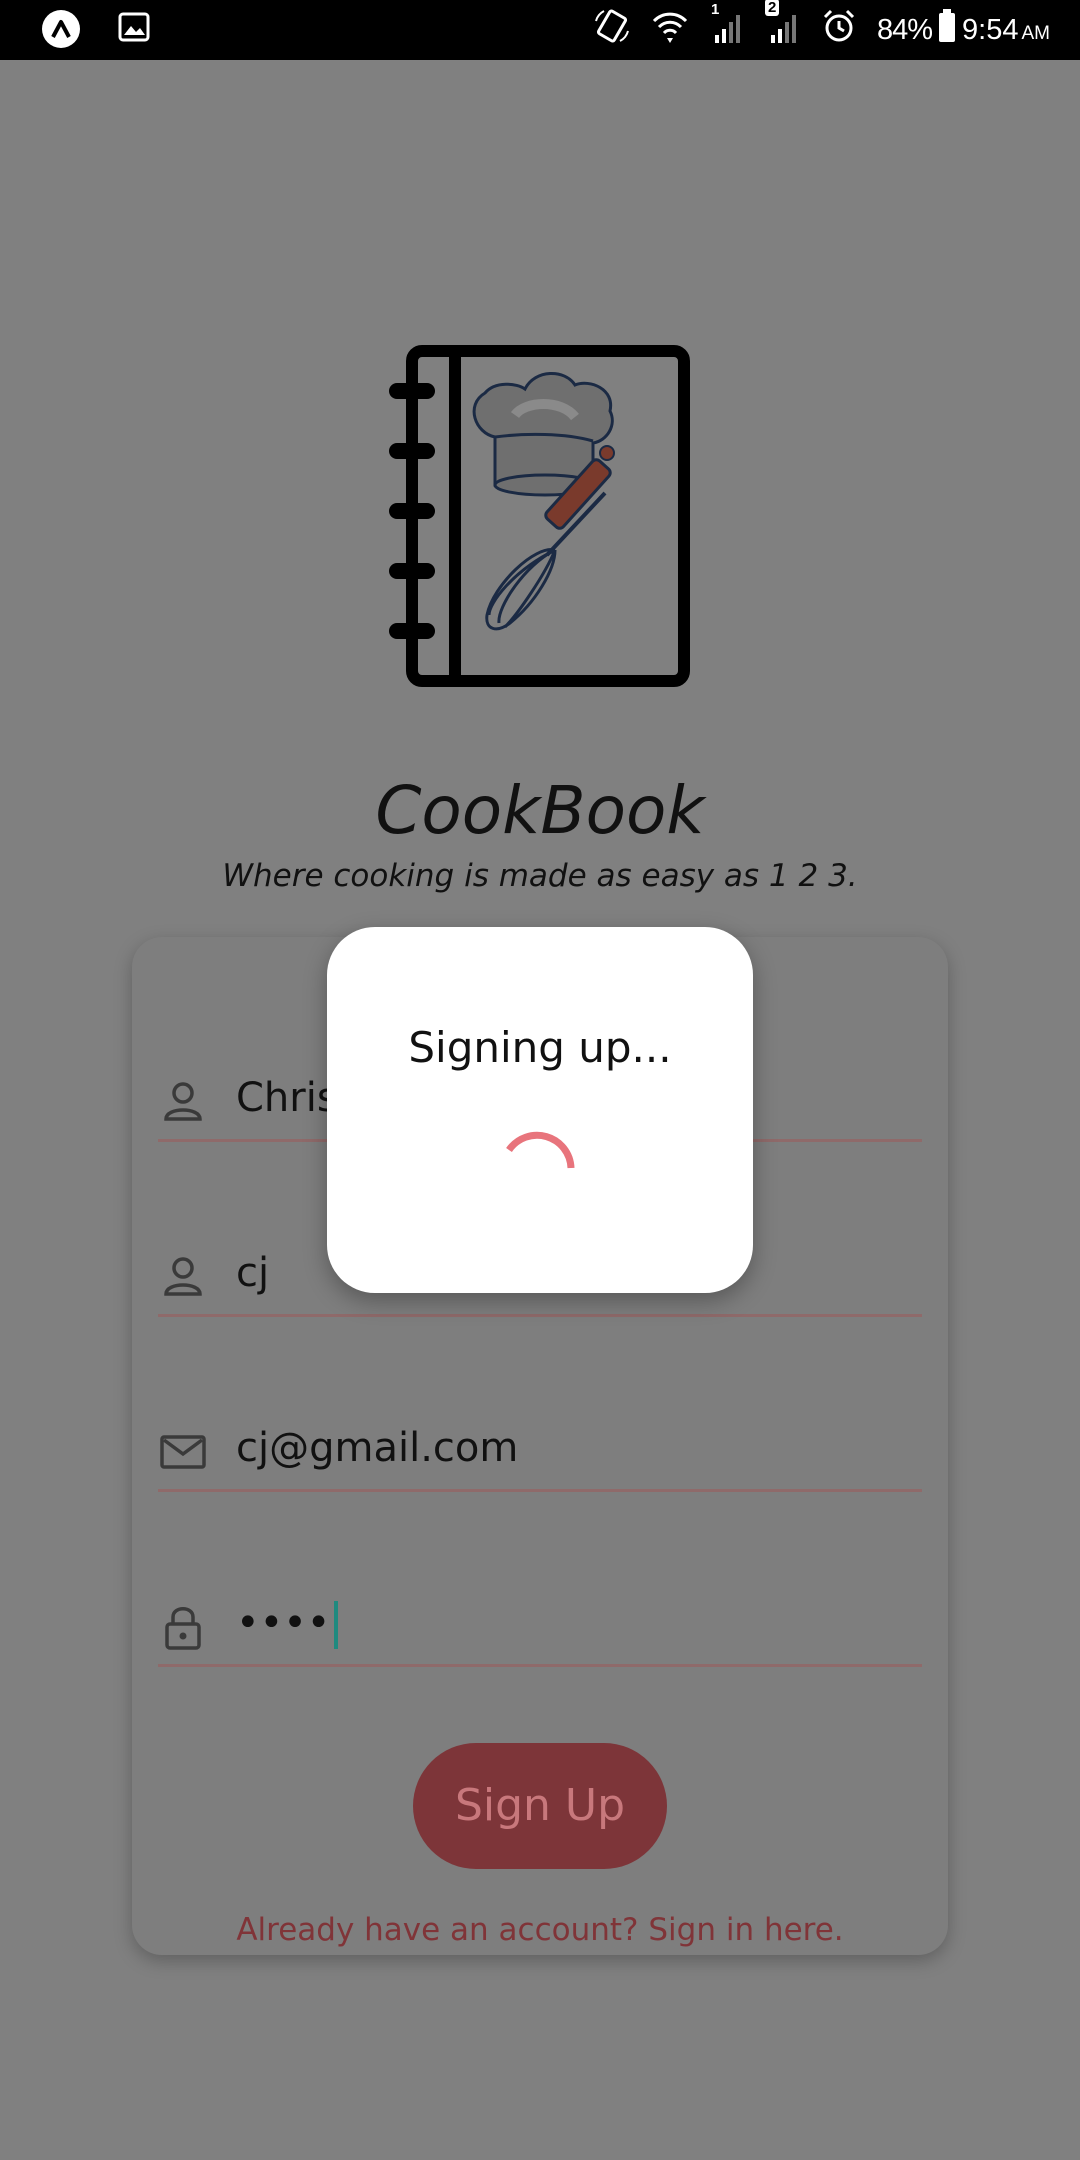  What do you see at coordinates (670, 30) in the screenshot?
I see `wifi-icon` at bounding box center [670, 30].